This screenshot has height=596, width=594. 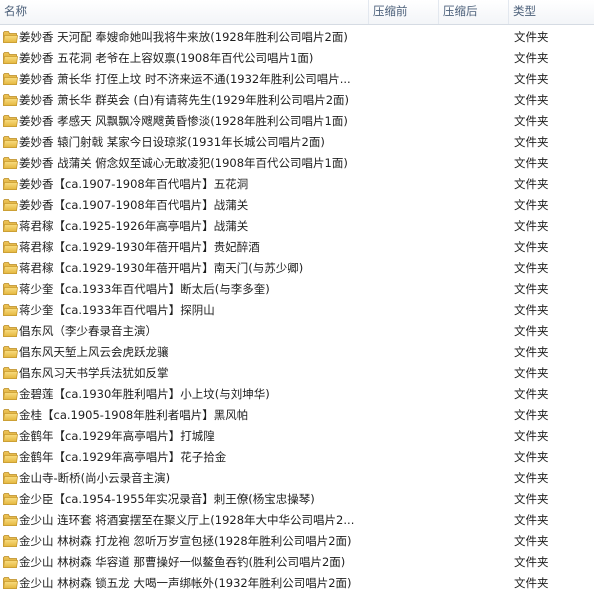 I want to click on column-header-original-size: 压缩后, so click(x=474, y=12).